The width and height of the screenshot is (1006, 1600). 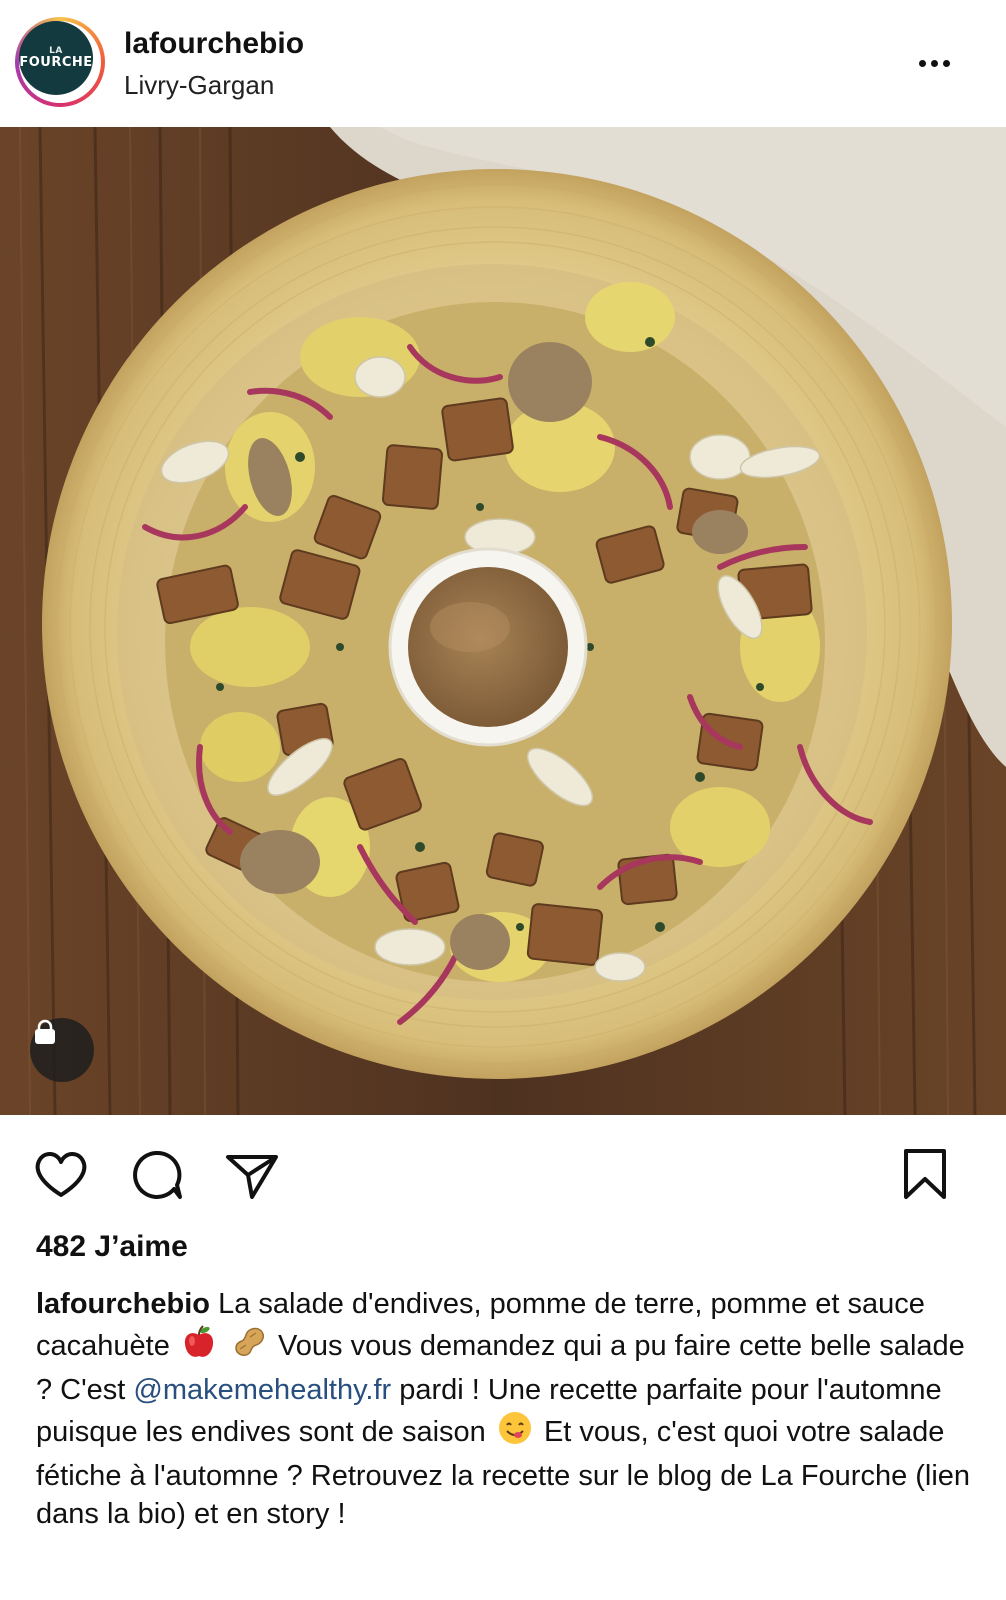 I want to click on post-username: lafourchebio, so click(x=214, y=44).